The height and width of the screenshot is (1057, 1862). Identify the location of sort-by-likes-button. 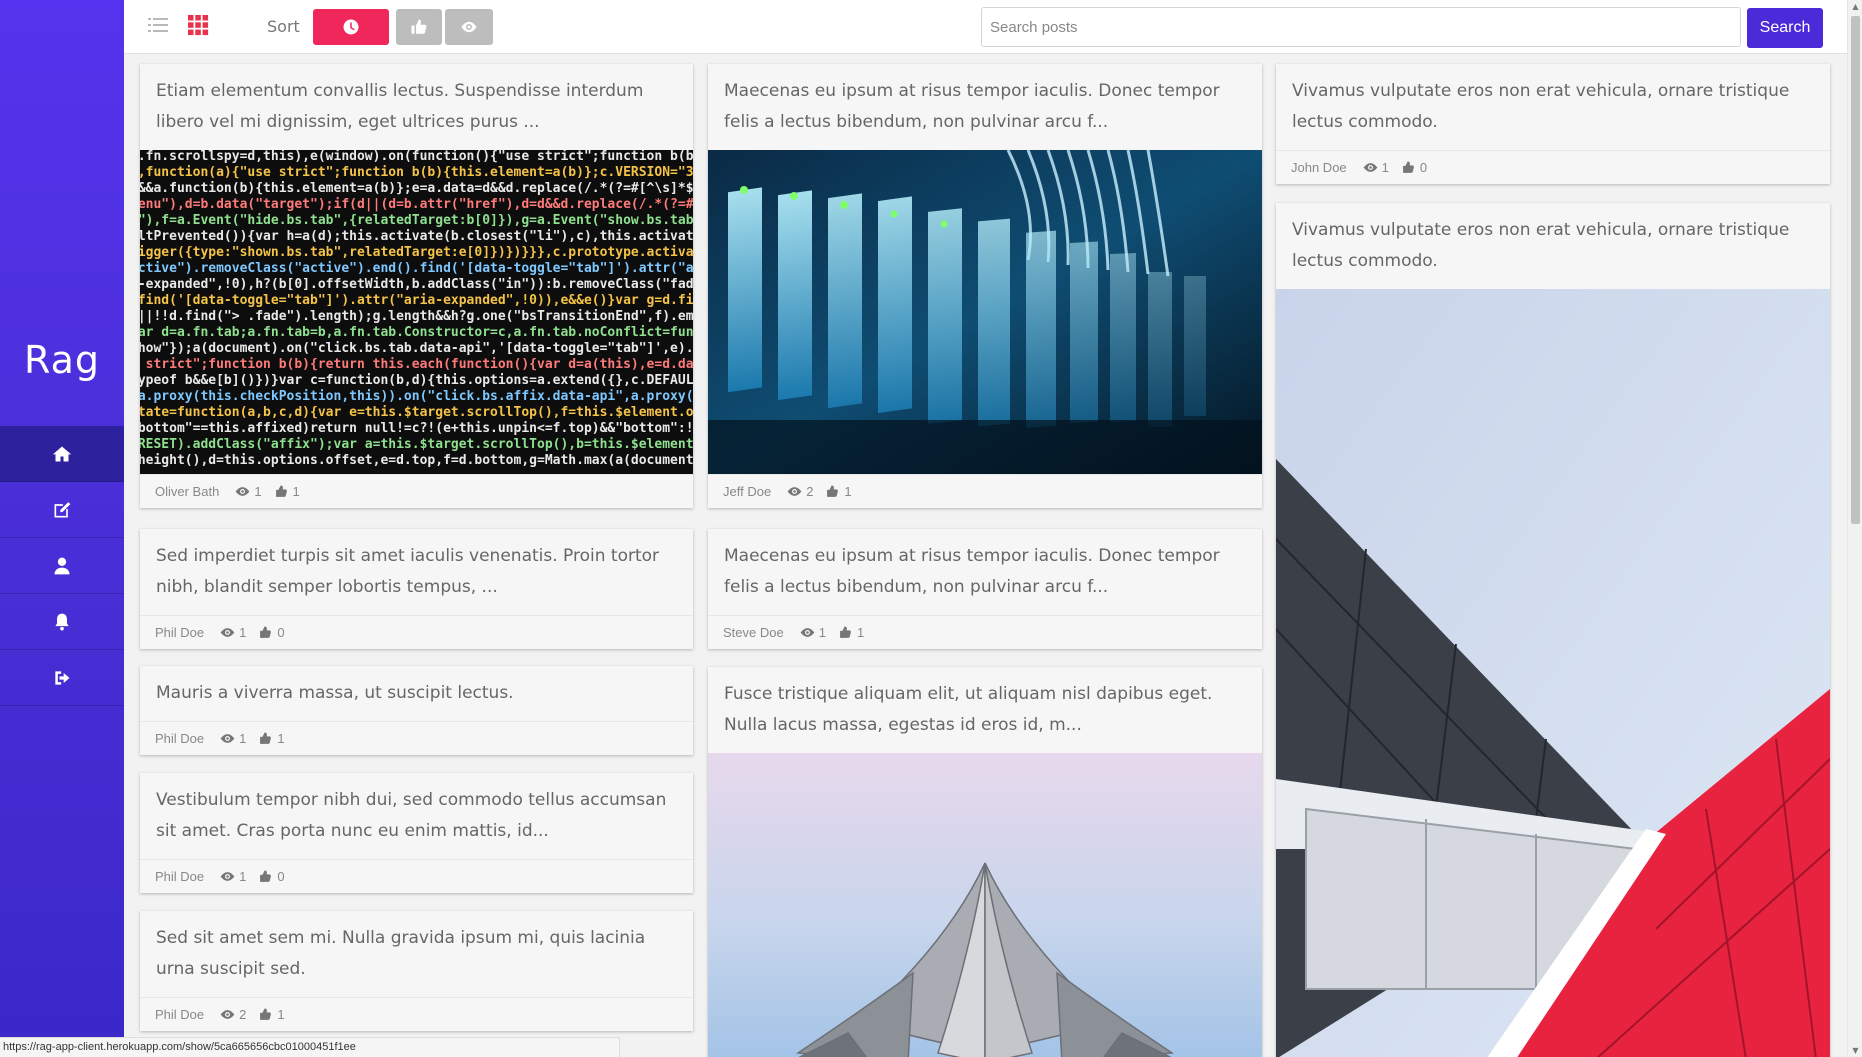
(419, 27).